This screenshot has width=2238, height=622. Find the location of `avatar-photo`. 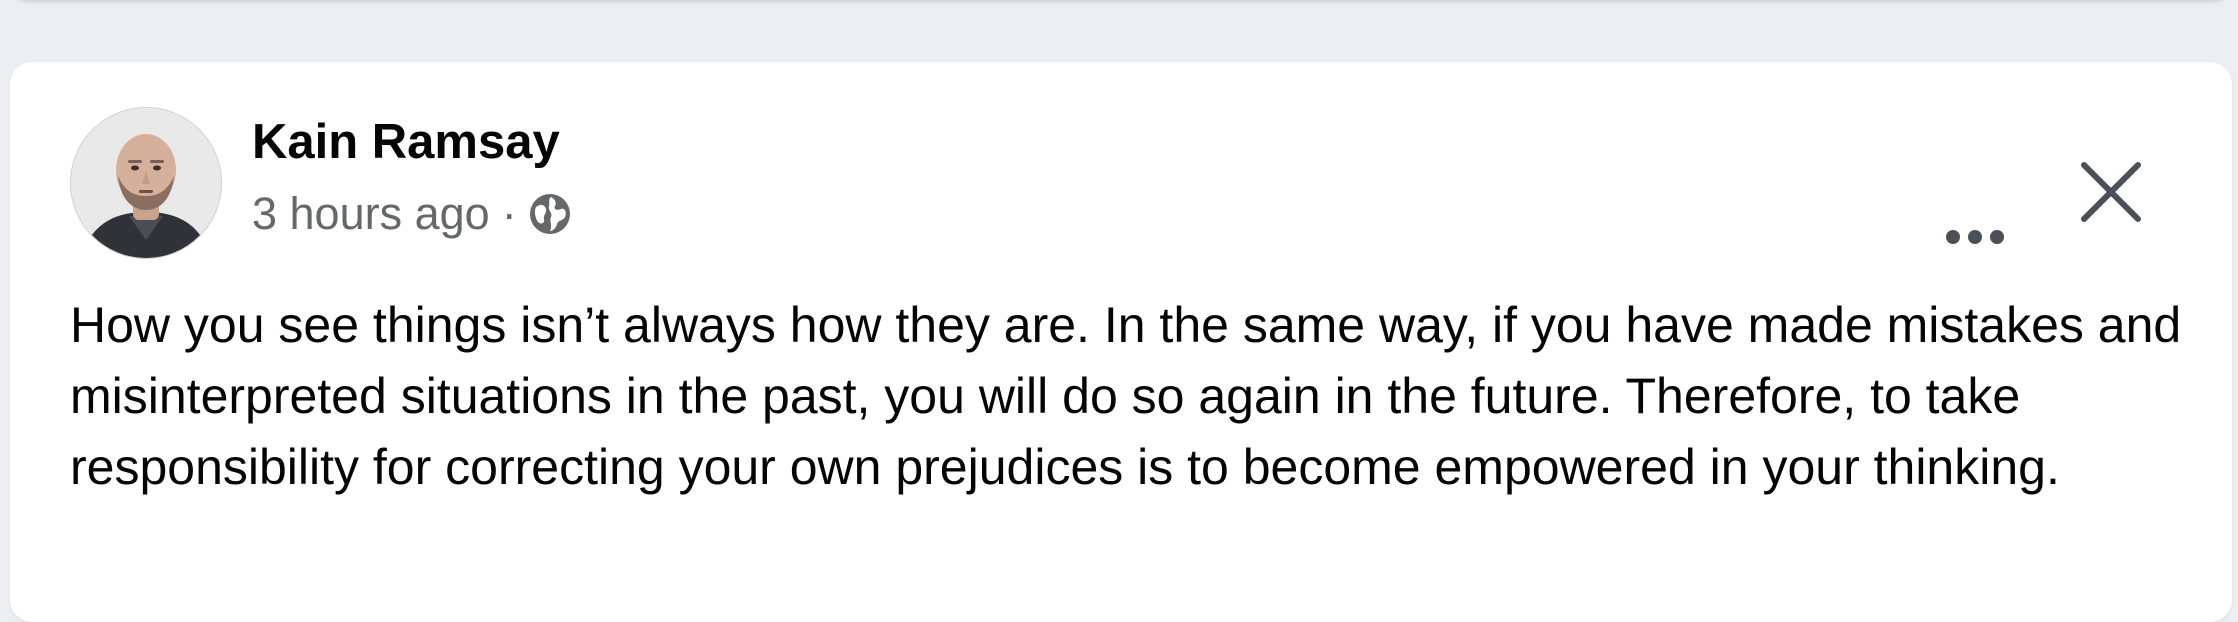

avatar-photo is located at coordinates (146, 183).